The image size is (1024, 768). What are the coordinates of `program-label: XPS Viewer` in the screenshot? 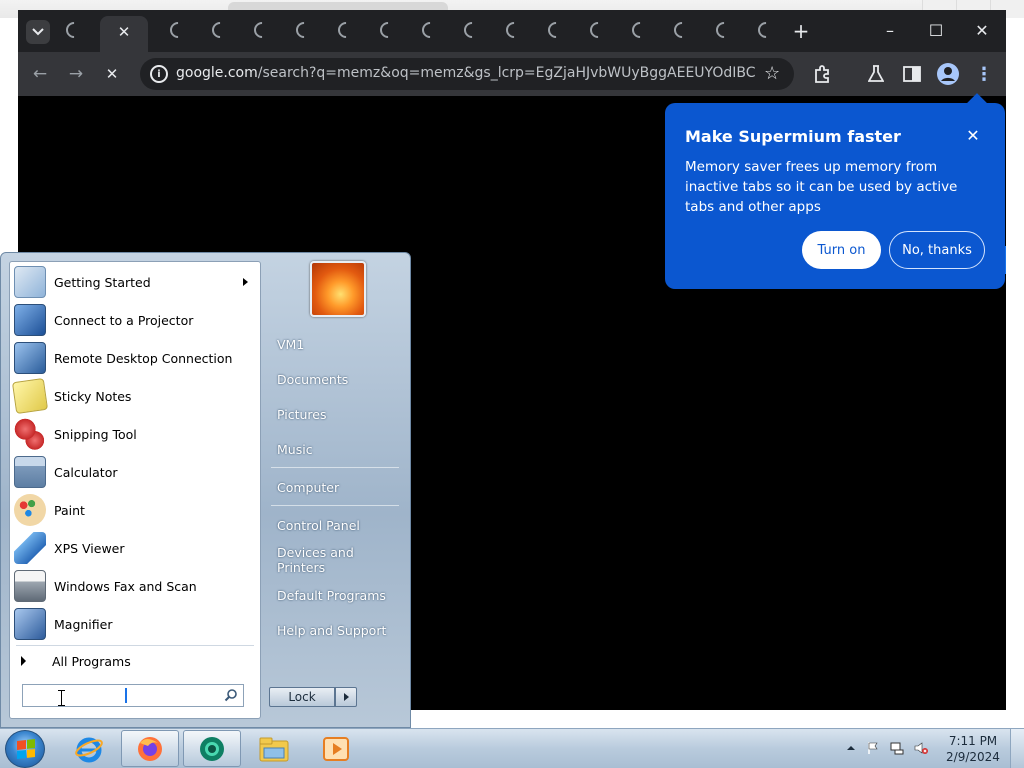 It's located at (89, 548).